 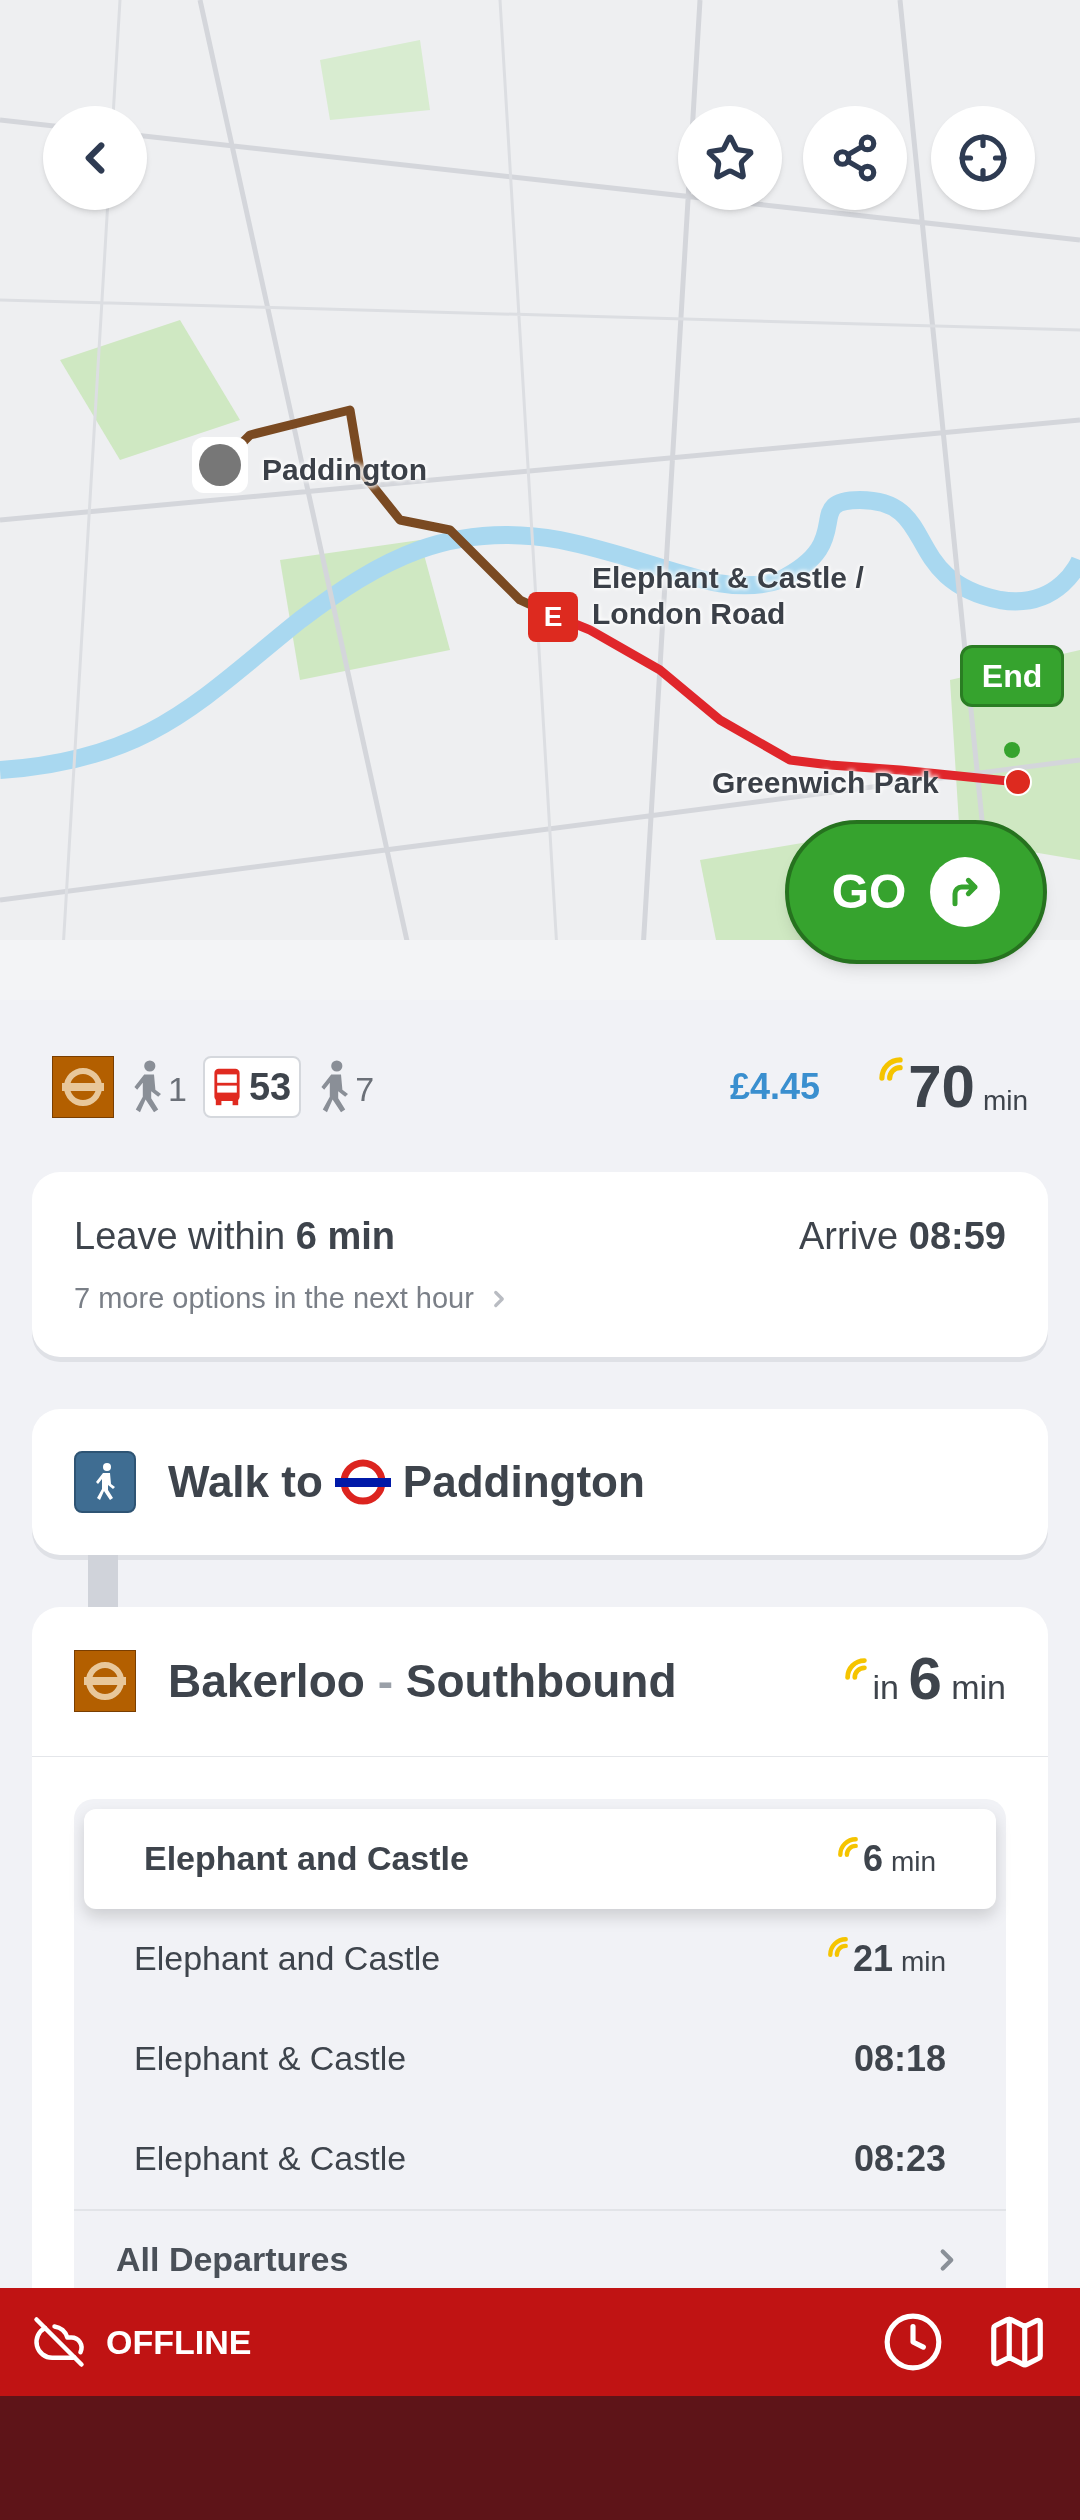 I want to click on arrival-time-text: Arrive 08:59, so click(x=902, y=1236).